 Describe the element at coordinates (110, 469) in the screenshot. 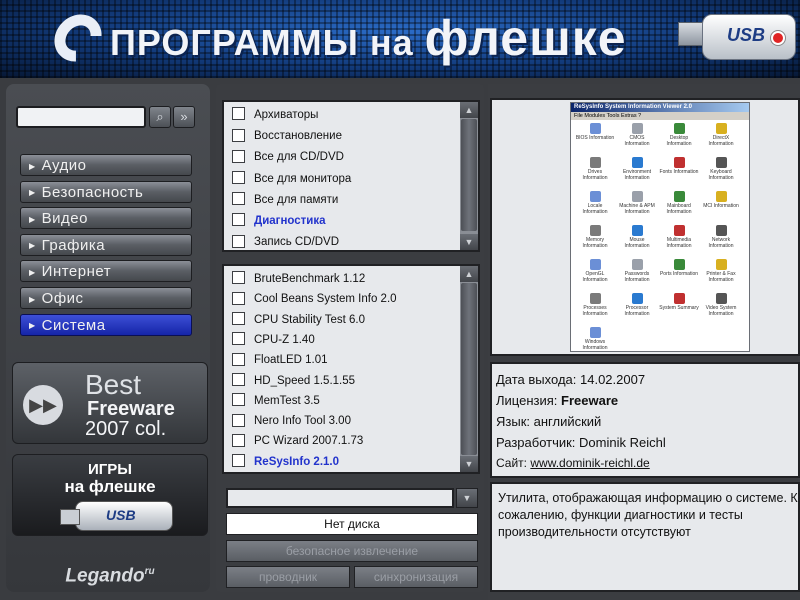

I see `games-line1: ИГРЫ` at that location.